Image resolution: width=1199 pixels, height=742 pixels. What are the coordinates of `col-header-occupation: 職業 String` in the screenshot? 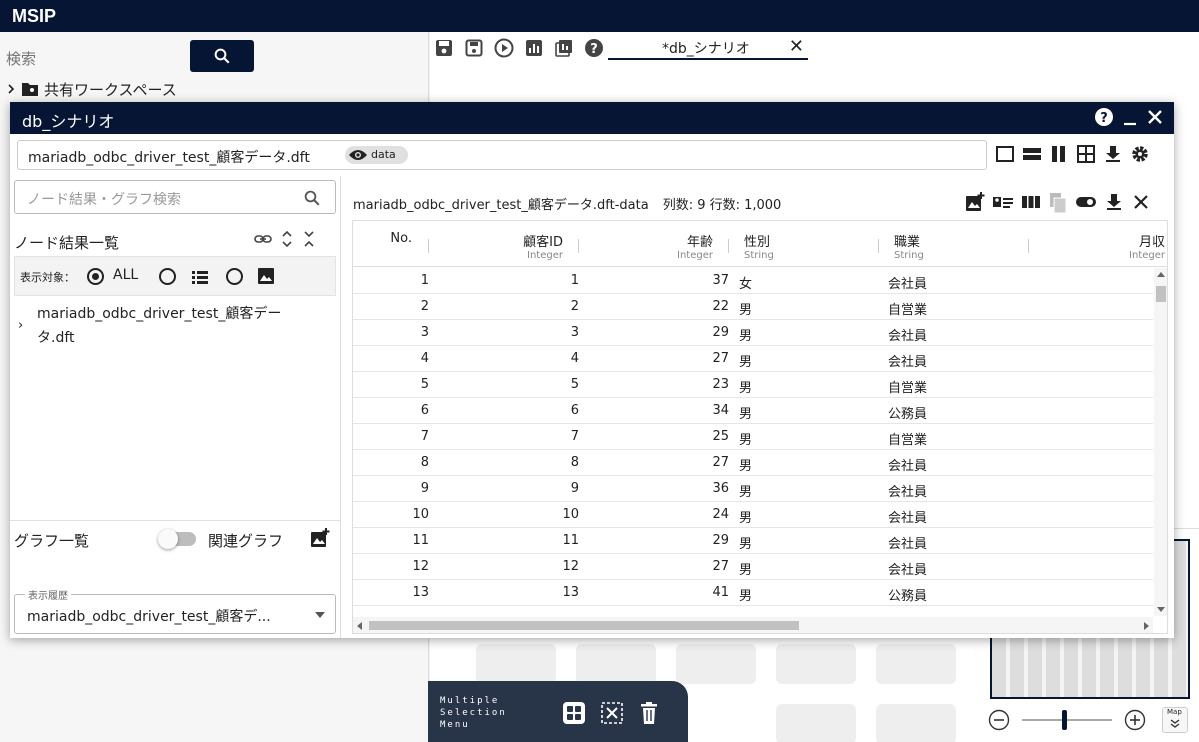 It's located at (909, 246).